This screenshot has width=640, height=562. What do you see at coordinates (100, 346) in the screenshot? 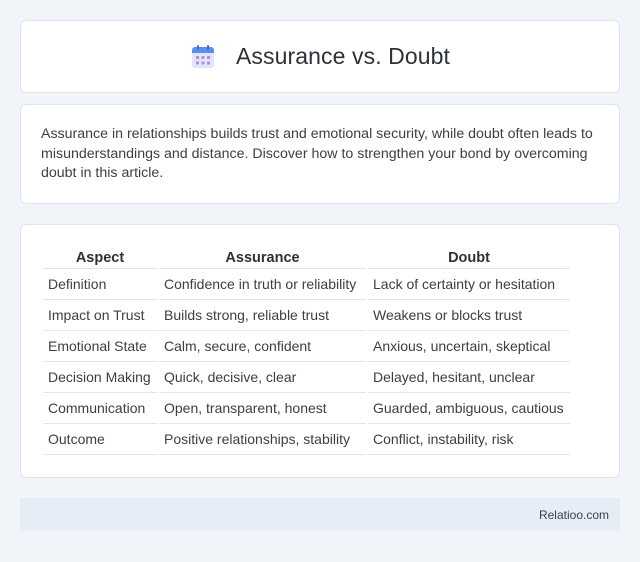
I see `cell-aspect: Emotional State` at bounding box center [100, 346].